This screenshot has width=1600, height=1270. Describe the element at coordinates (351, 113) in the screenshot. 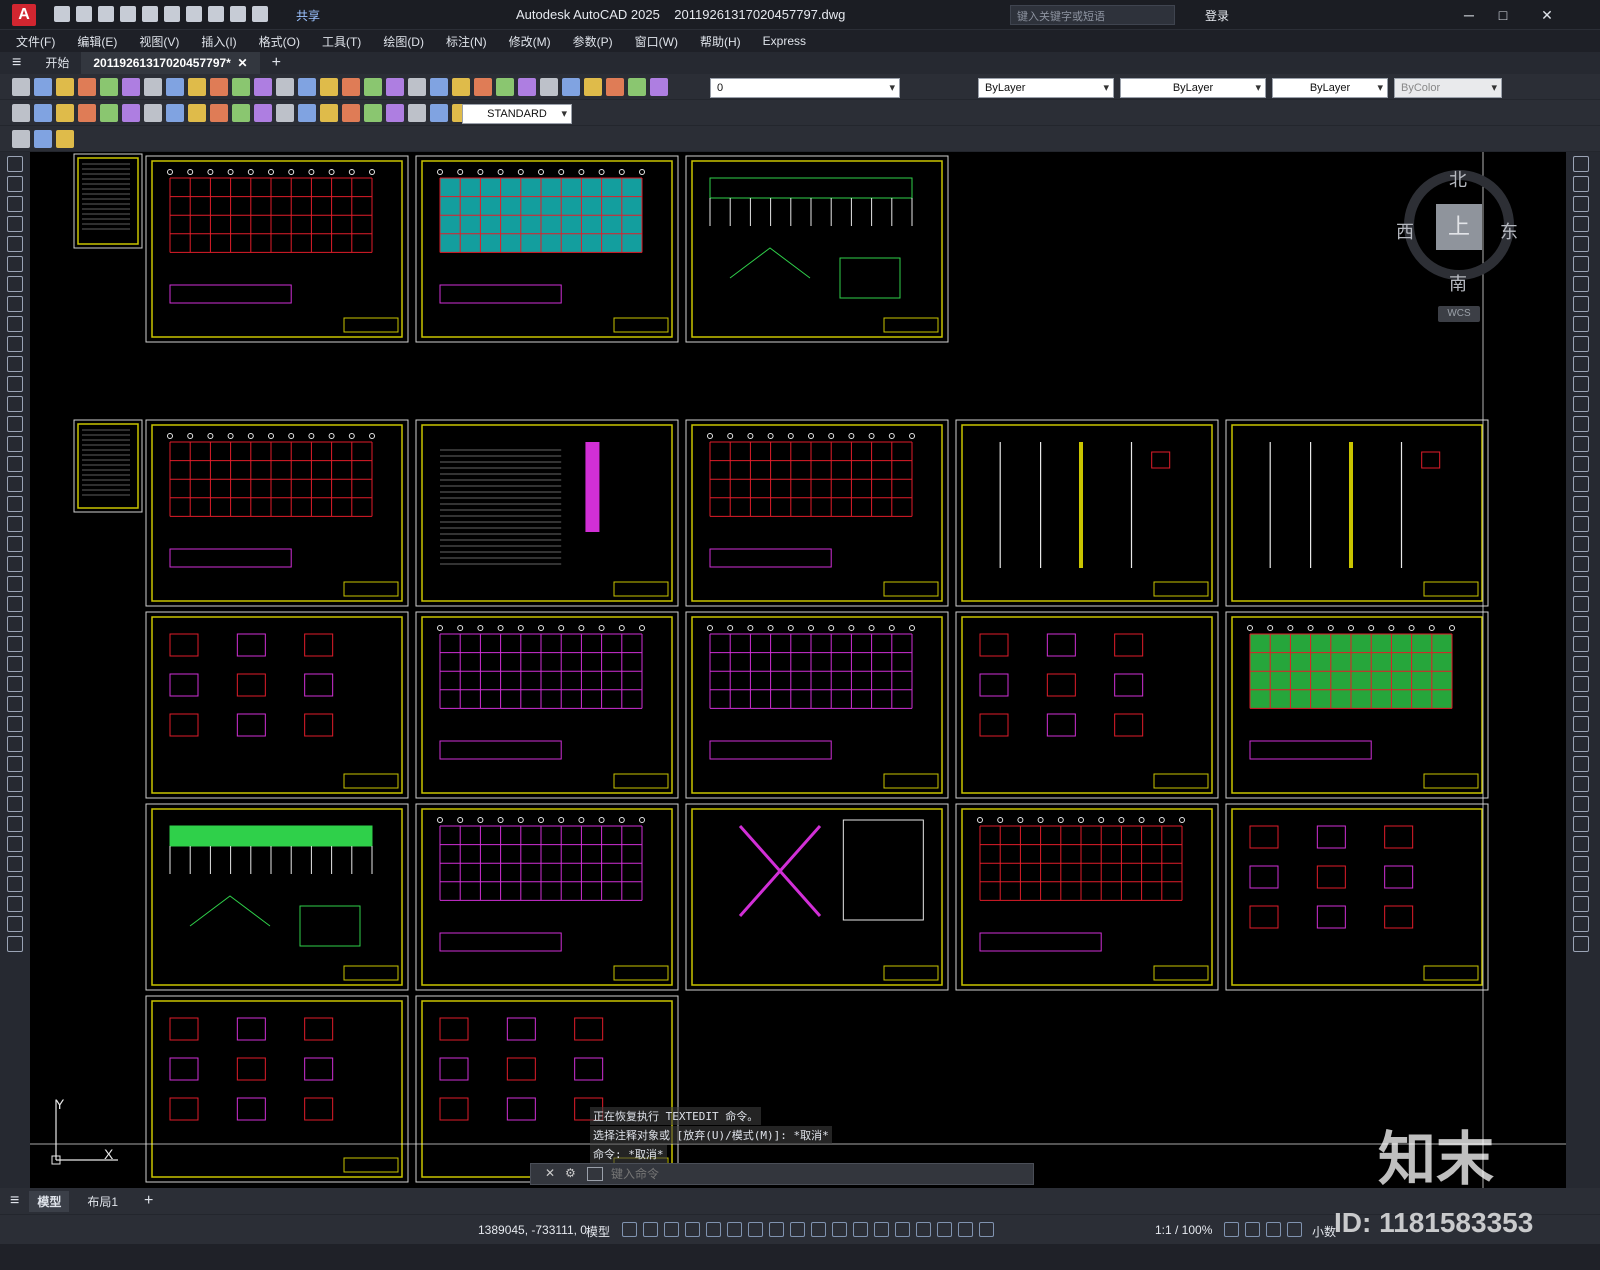

I see `dimension-tool-16-icon` at that location.